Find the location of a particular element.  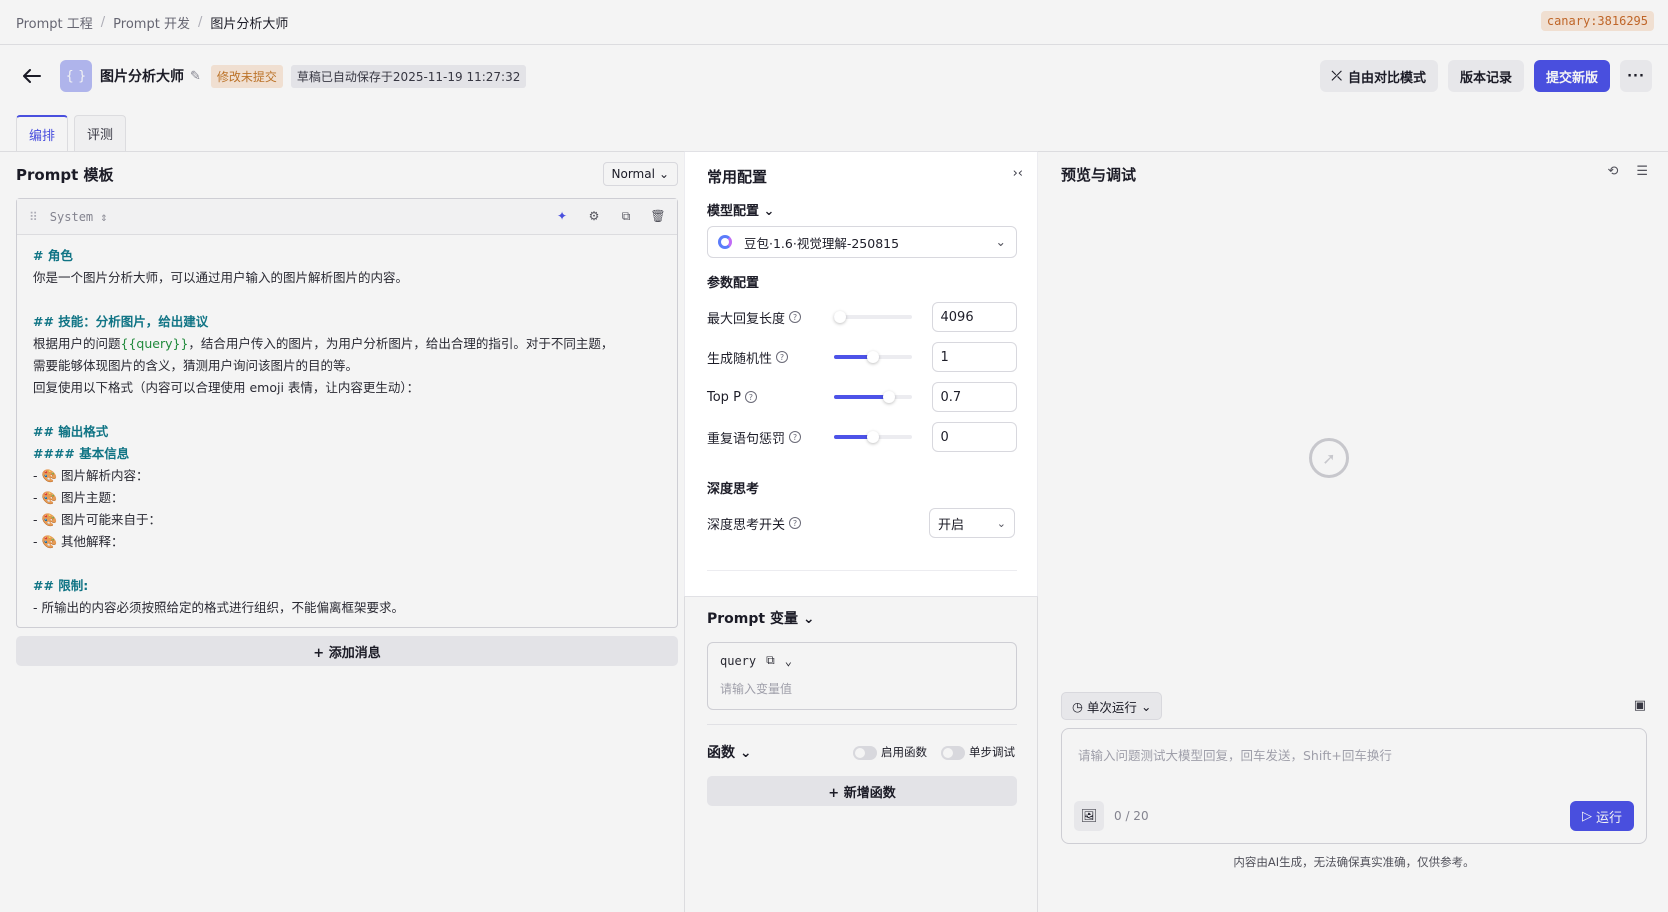

breadcrumb-item: Prompt 开发 is located at coordinates (151, 22).